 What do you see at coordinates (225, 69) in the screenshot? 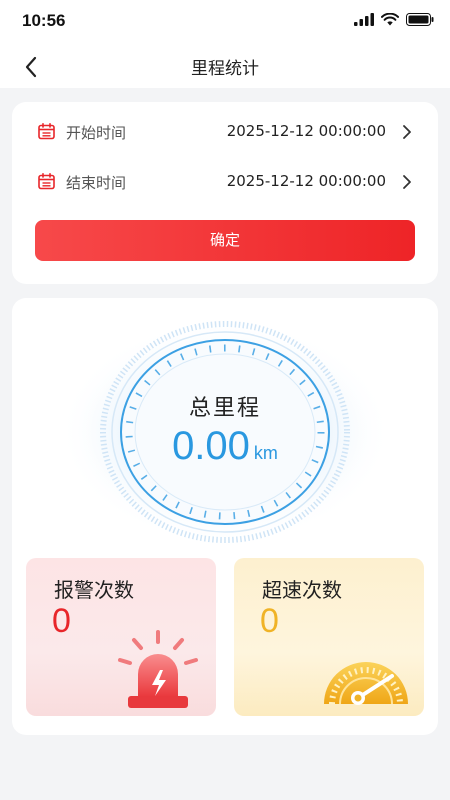
I see `page-title: 里程统计` at bounding box center [225, 69].